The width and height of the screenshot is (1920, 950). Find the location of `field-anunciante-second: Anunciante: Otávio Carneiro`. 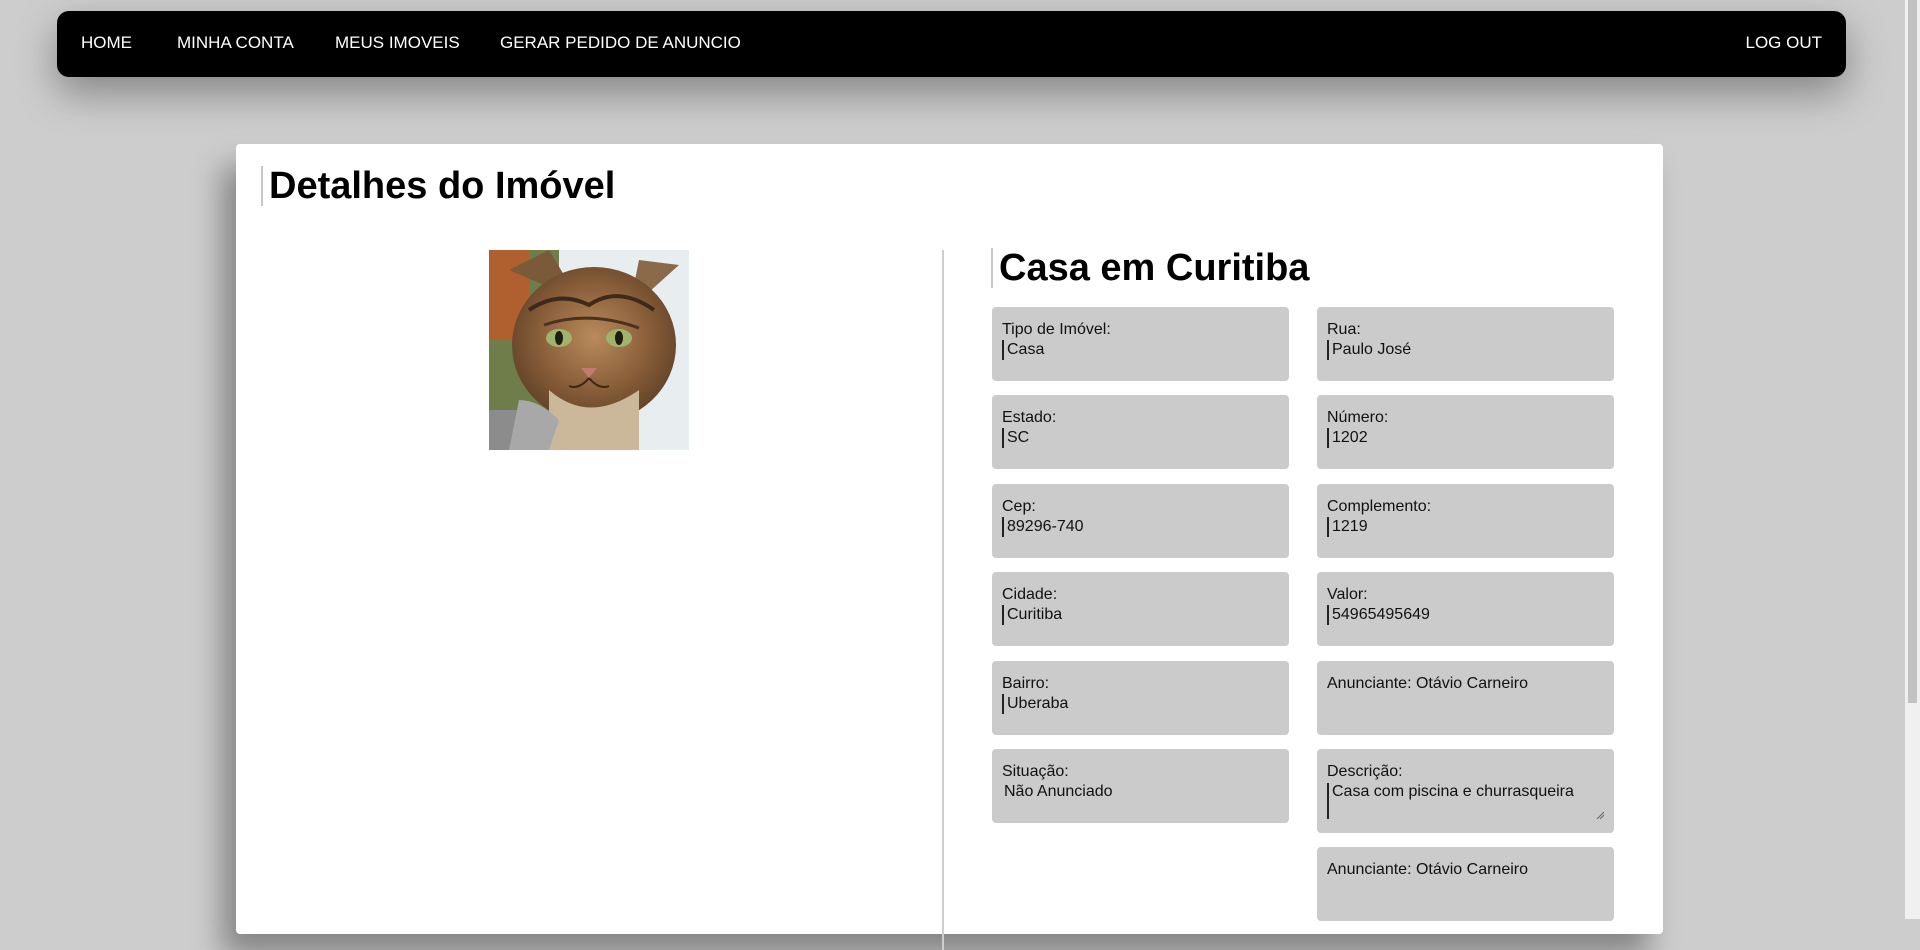

field-anunciante-second: Anunciante: Otávio Carneiro is located at coordinates (1465, 884).